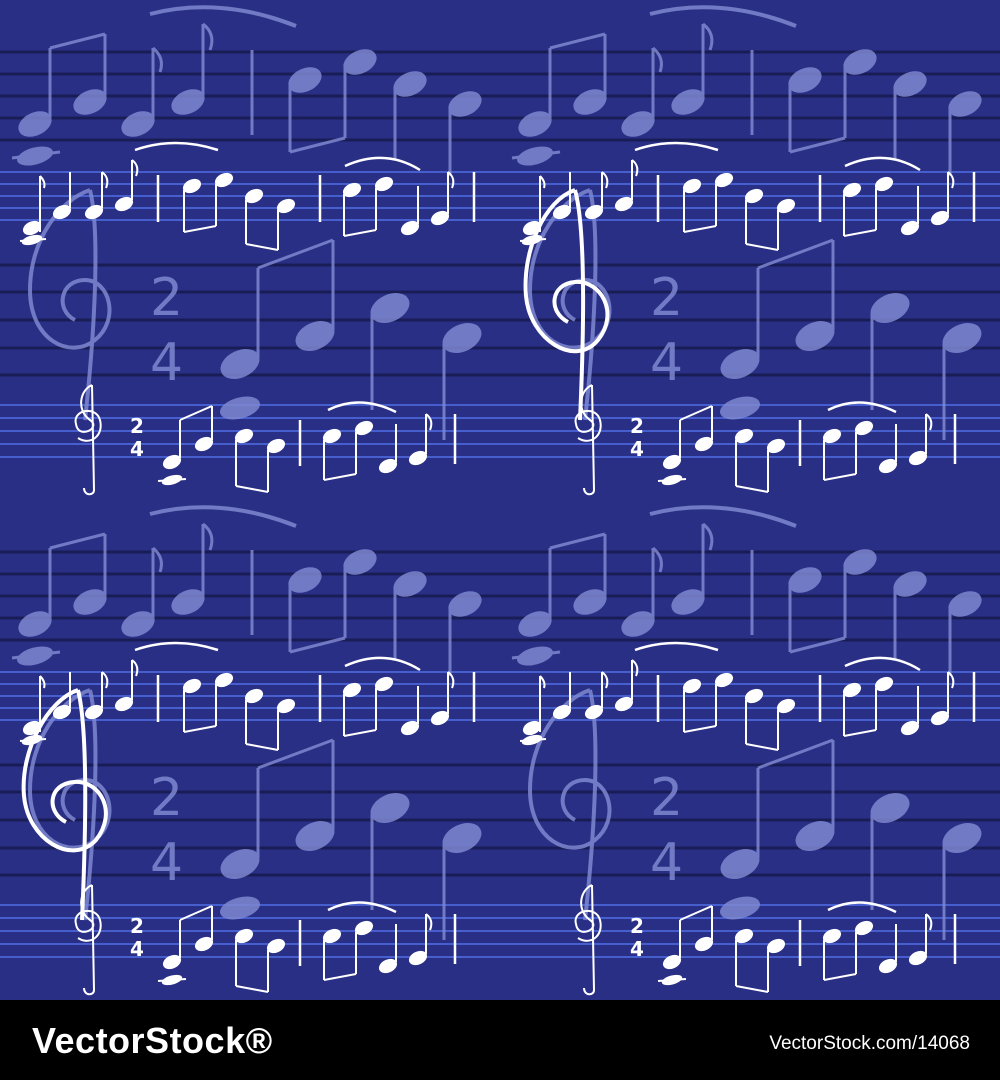 The height and width of the screenshot is (1080, 1000). I want to click on image-id-url: VectorStock.com/14068, so click(869, 1043).